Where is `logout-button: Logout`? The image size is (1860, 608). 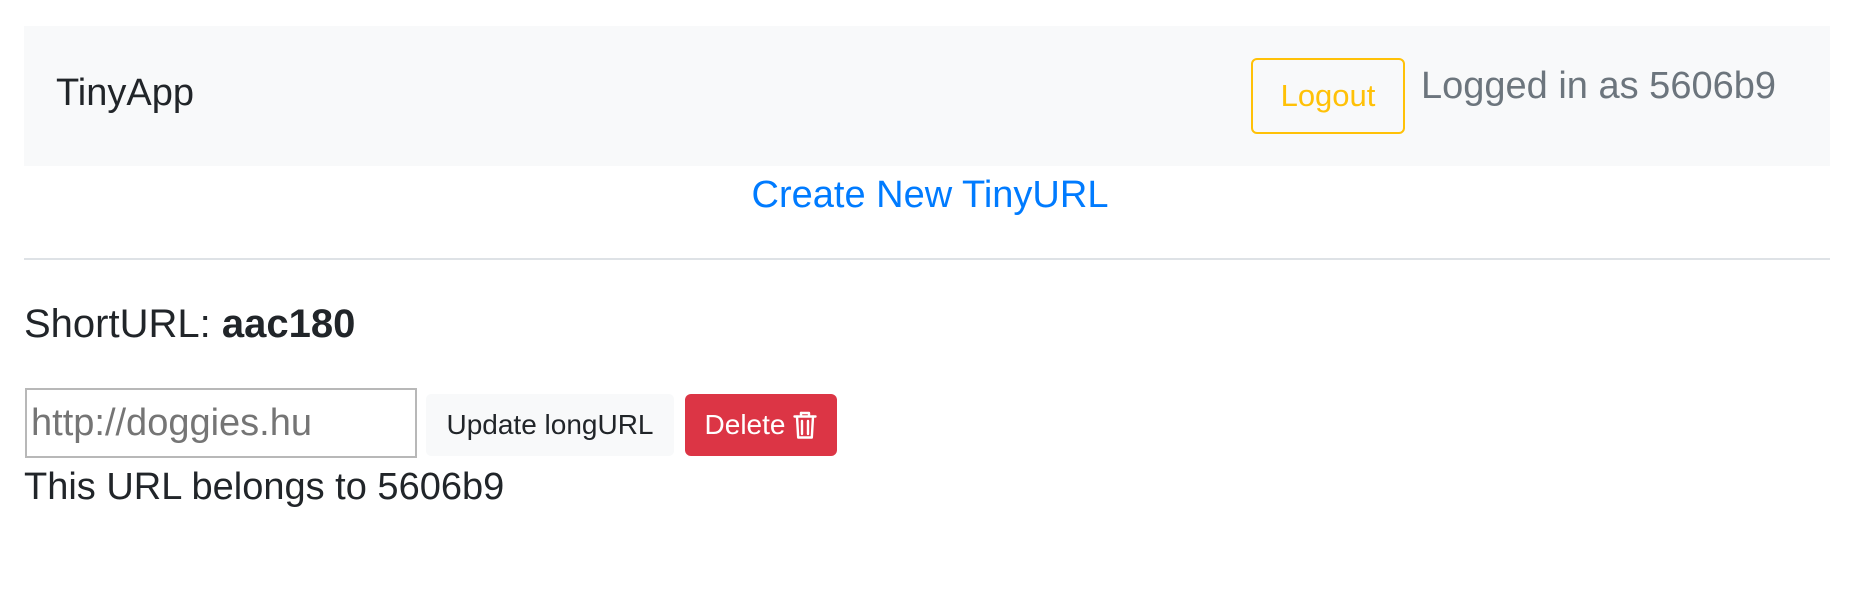 logout-button: Logout is located at coordinates (1328, 96).